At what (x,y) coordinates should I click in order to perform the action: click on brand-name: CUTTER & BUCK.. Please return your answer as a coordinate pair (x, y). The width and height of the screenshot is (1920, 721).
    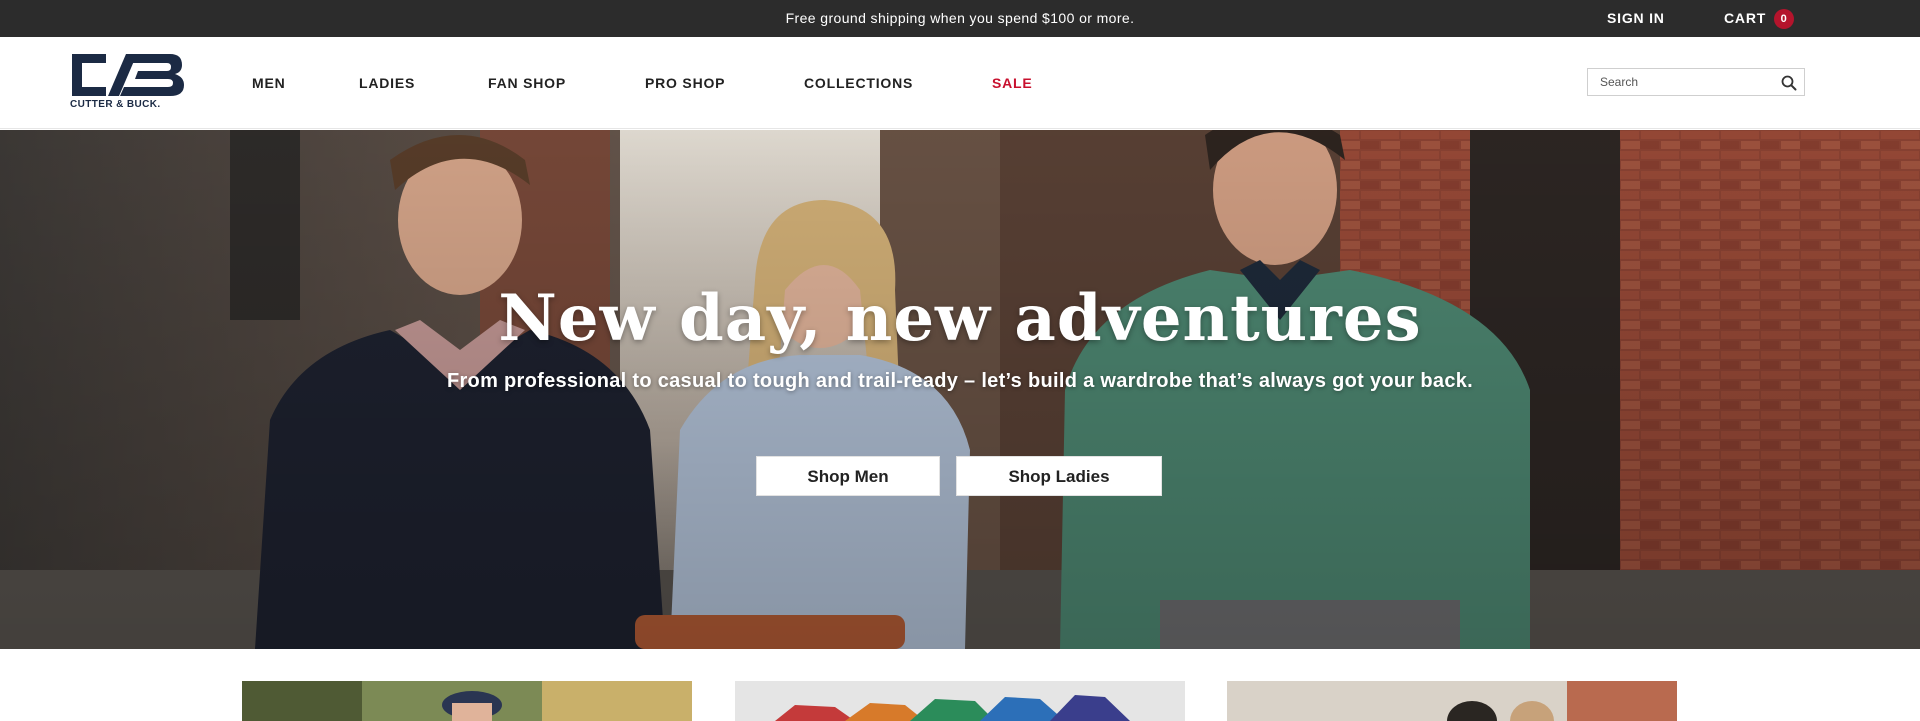
    Looking at the image, I should click on (115, 104).